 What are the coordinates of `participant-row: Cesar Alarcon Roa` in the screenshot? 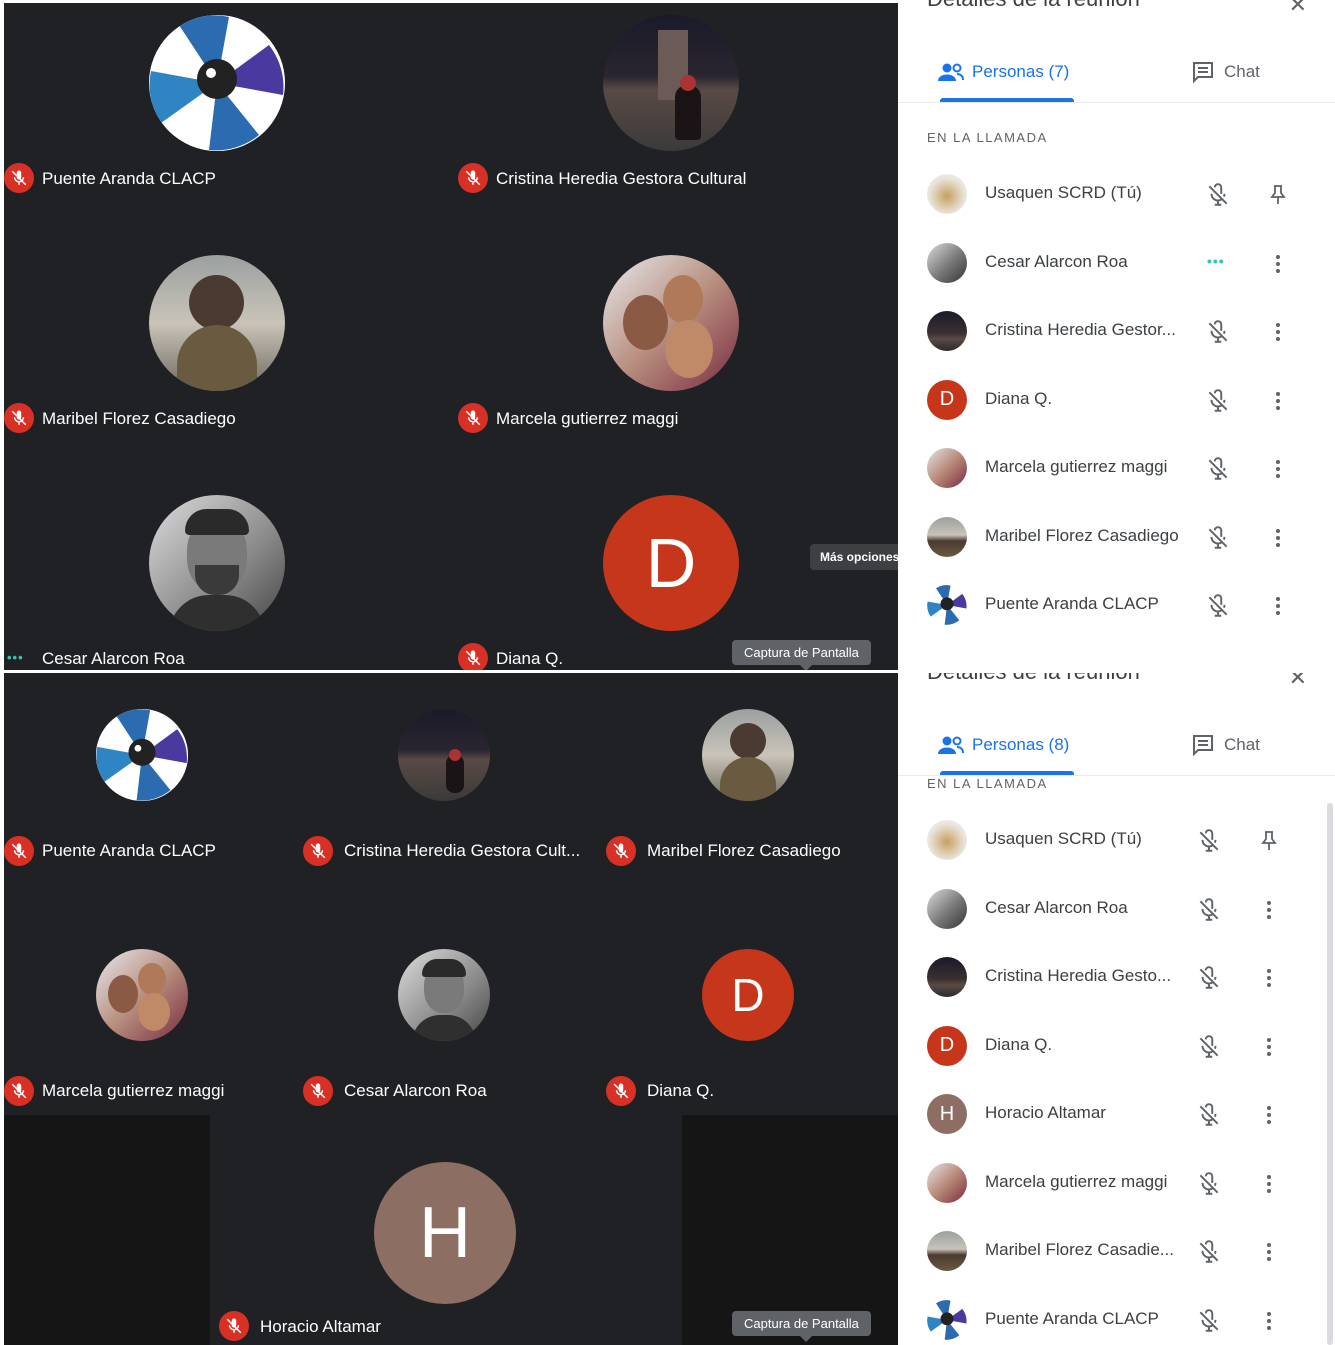 It's located at (1116, 909).